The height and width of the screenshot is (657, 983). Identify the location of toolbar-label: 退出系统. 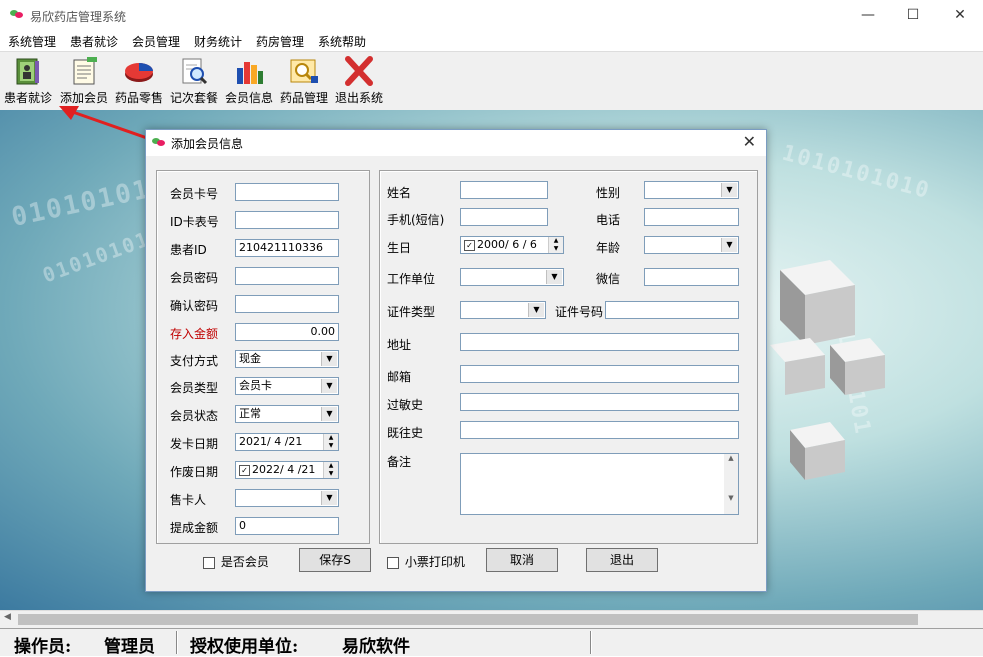
(359, 97).